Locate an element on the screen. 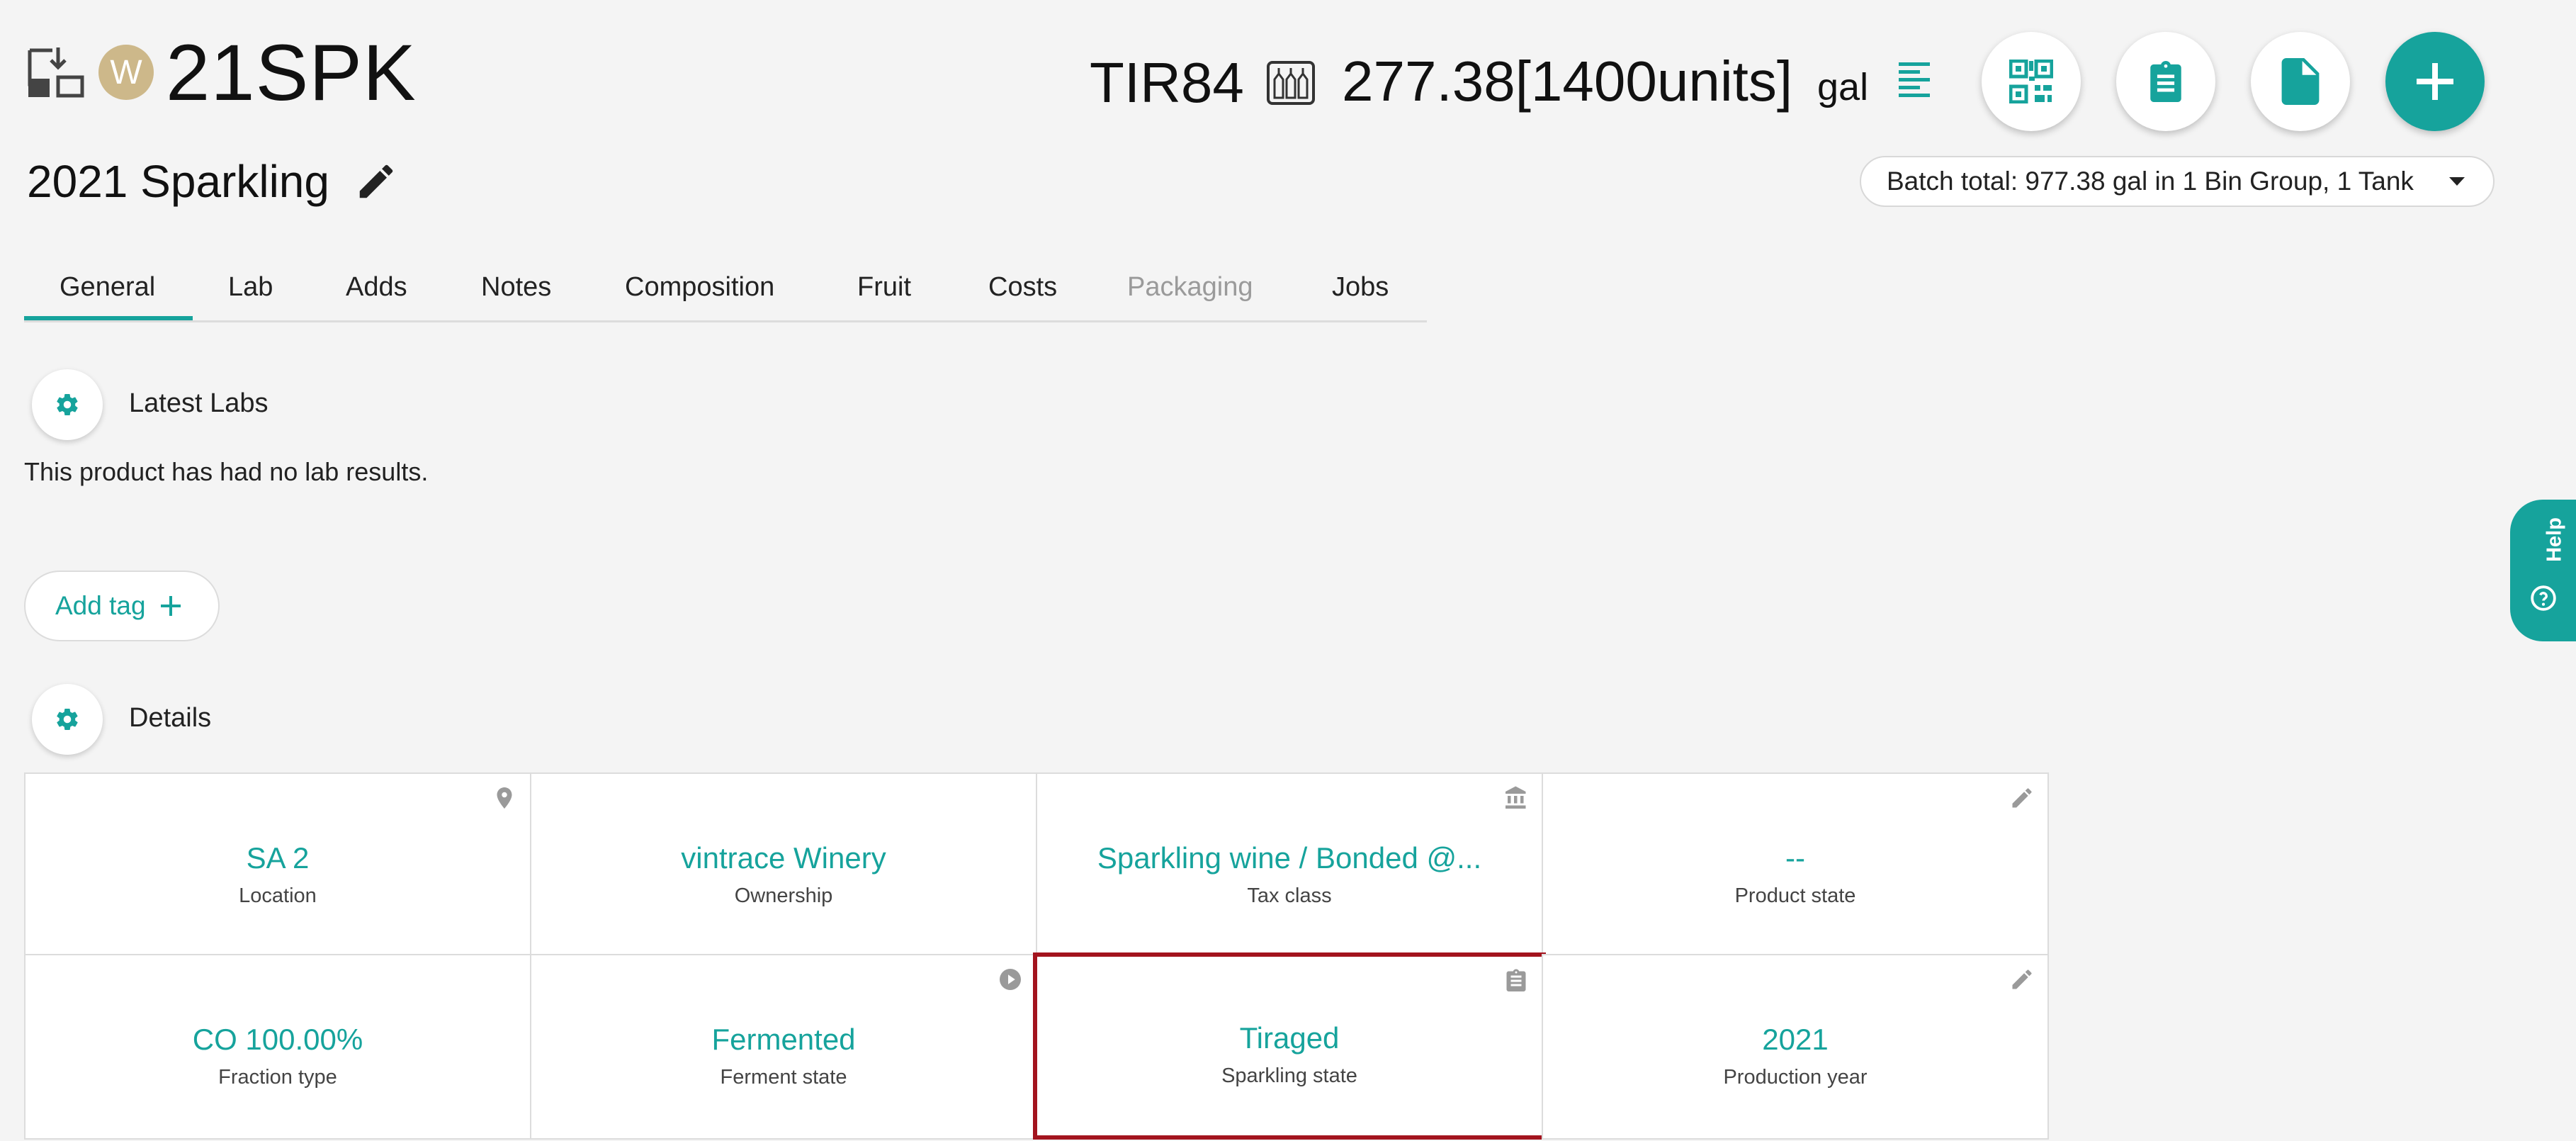 This screenshot has height=1141, width=2576. tab-adds: Adds is located at coordinates (376, 288).